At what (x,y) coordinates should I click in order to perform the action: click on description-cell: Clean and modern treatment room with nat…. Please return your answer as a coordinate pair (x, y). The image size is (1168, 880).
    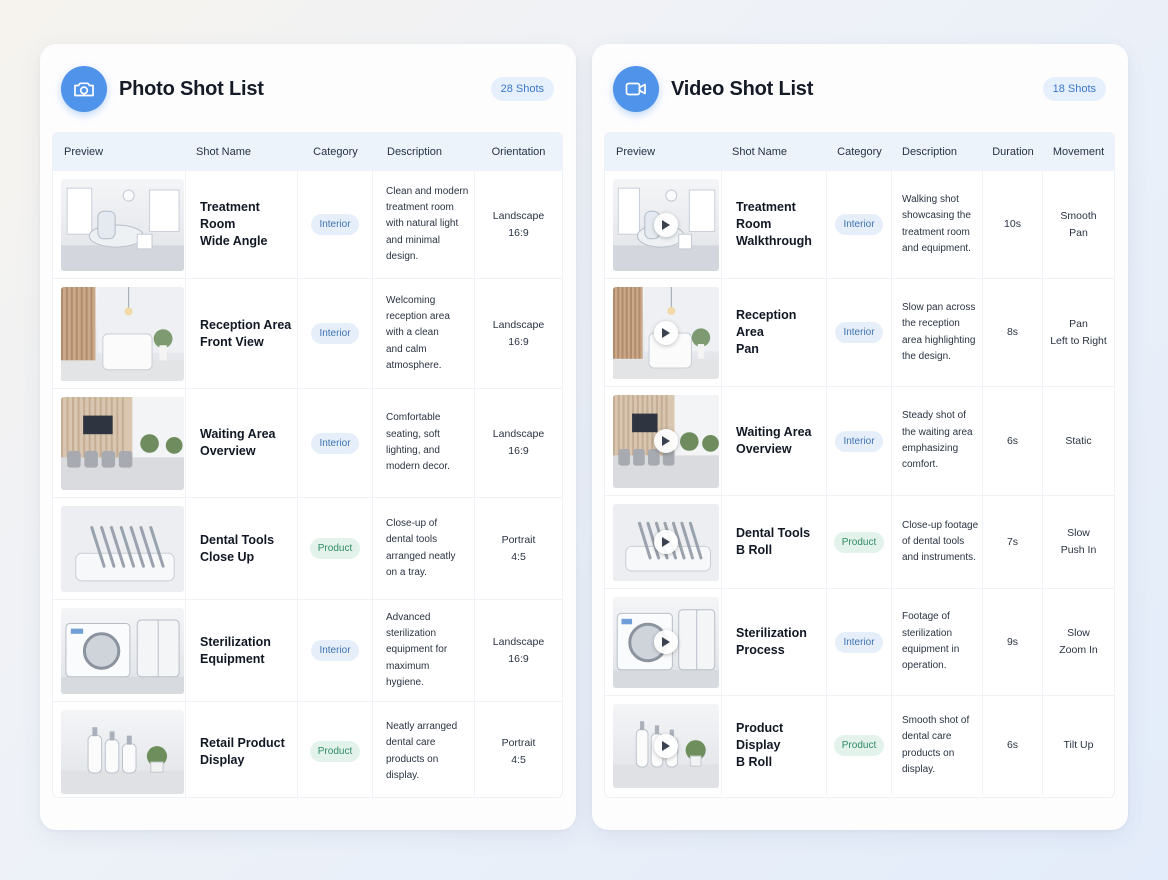
    Looking at the image, I should click on (424, 224).